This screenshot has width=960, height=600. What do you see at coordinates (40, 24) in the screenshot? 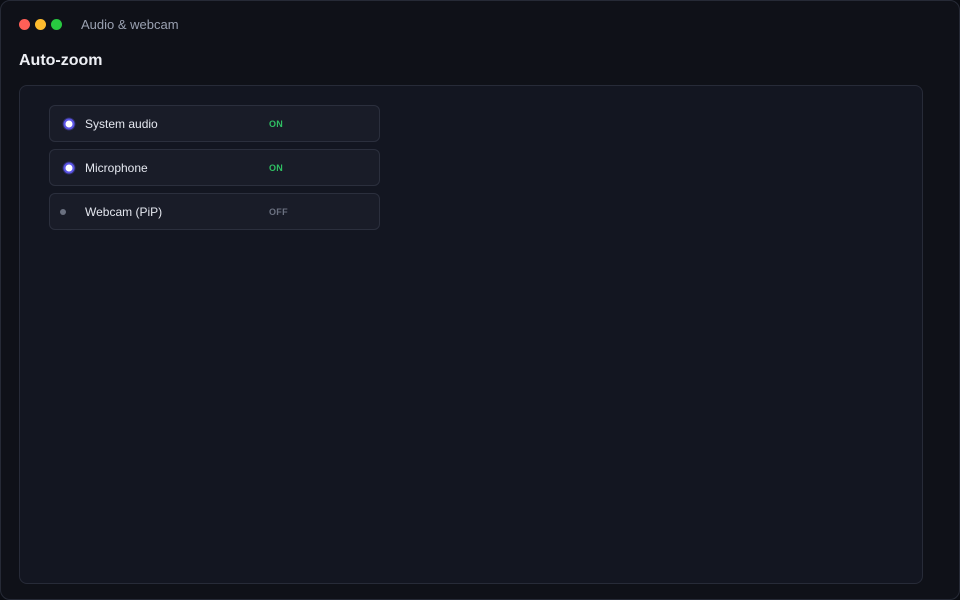
I see `minimize-window-button` at bounding box center [40, 24].